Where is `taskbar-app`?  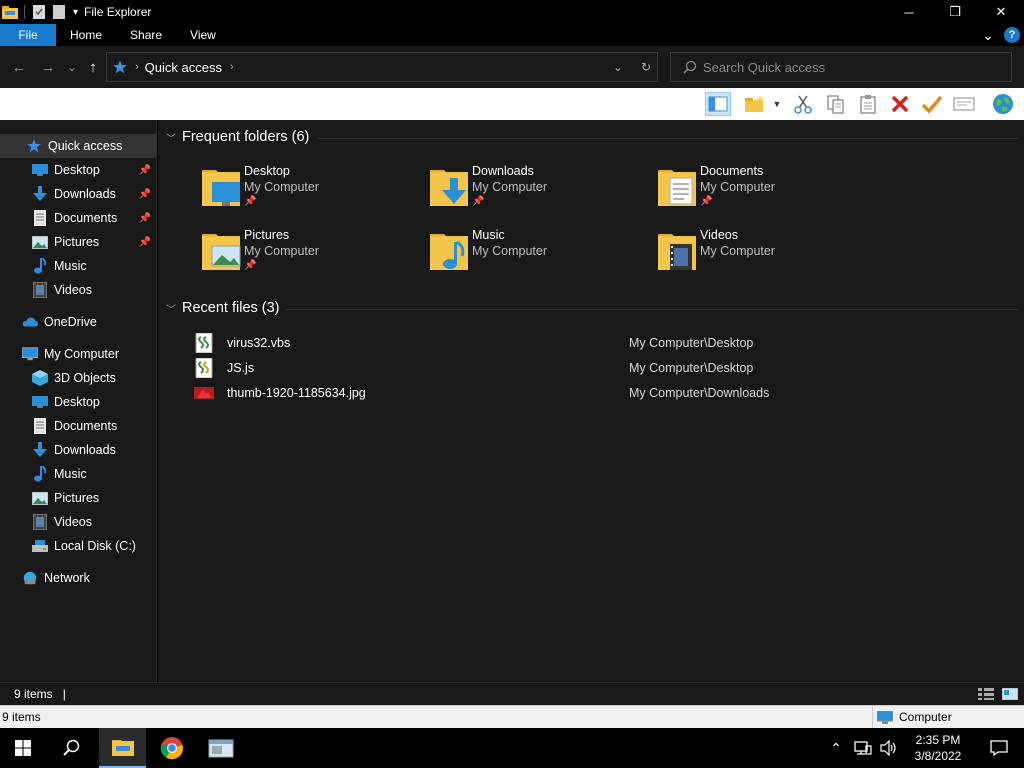
taskbar-app is located at coordinates (221, 748).